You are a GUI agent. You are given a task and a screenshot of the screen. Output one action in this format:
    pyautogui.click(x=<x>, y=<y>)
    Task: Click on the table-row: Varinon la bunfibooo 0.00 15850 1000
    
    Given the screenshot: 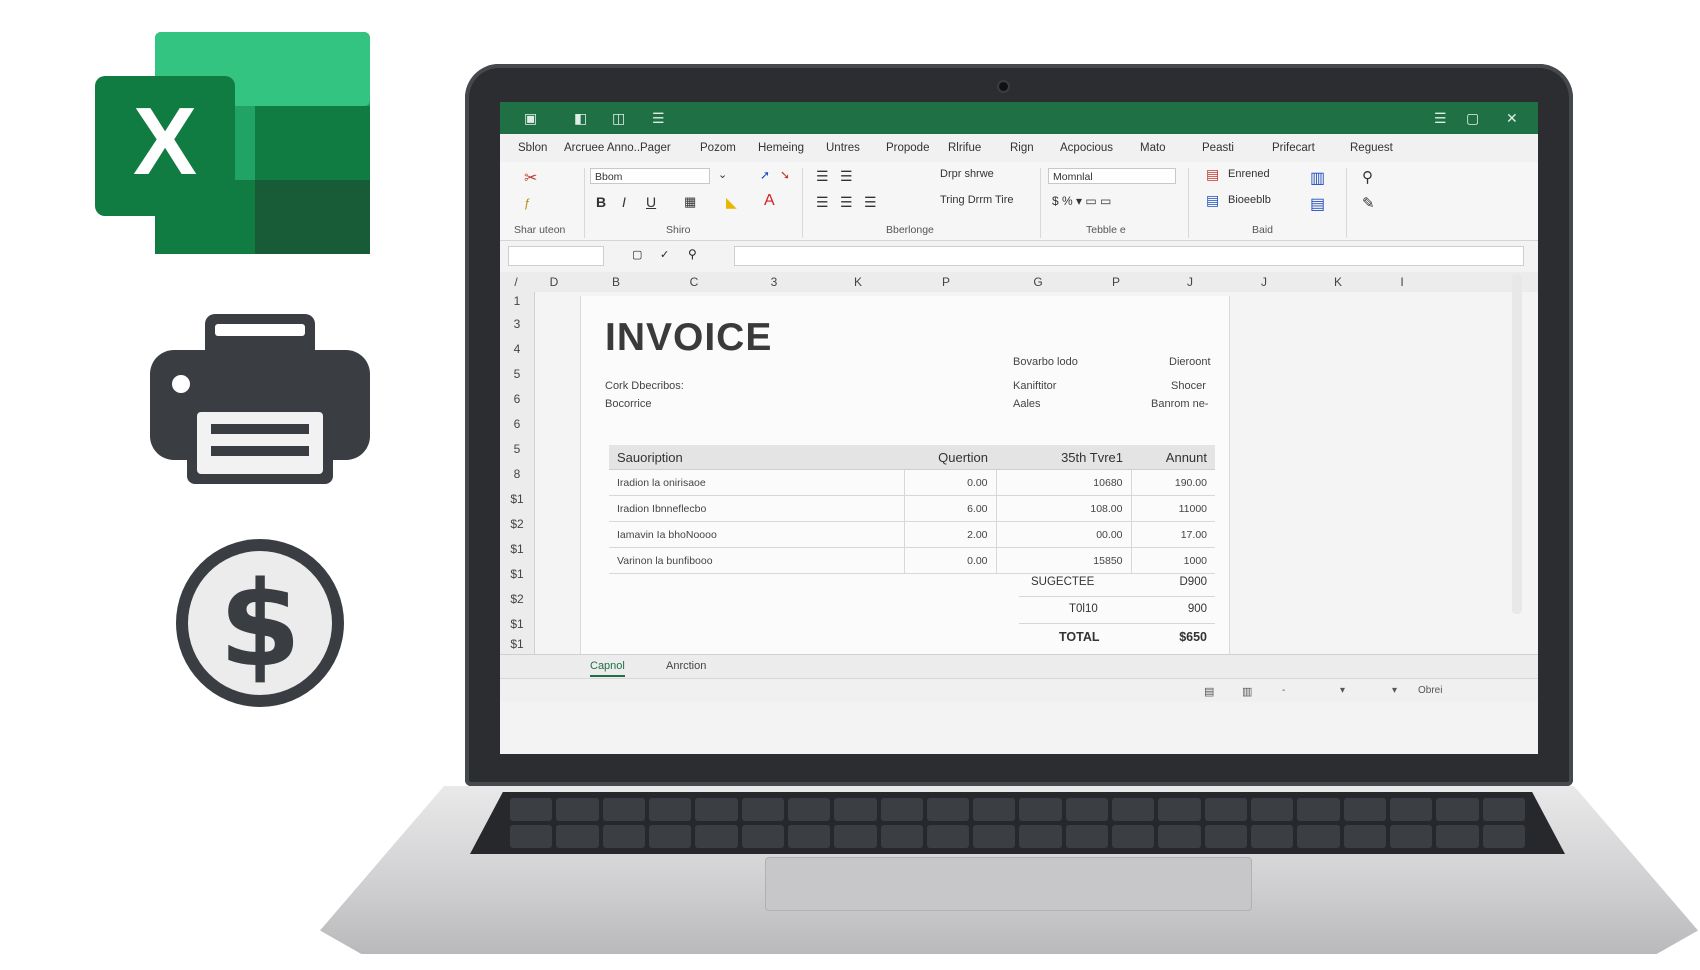 What is the action you would take?
    pyautogui.click(x=912, y=560)
    